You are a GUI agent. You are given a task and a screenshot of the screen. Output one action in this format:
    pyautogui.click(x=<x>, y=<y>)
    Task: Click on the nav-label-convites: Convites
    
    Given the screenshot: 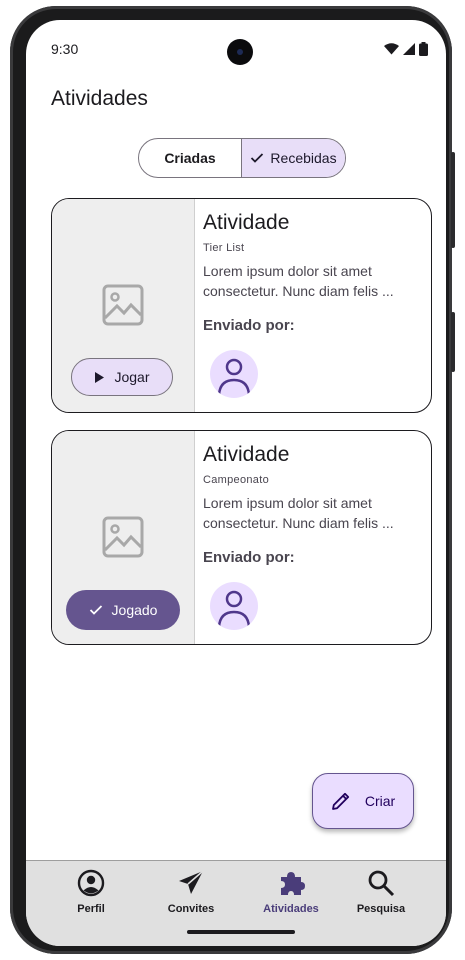 What is the action you would take?
    pyautogui.click(x=191, y=909)
    